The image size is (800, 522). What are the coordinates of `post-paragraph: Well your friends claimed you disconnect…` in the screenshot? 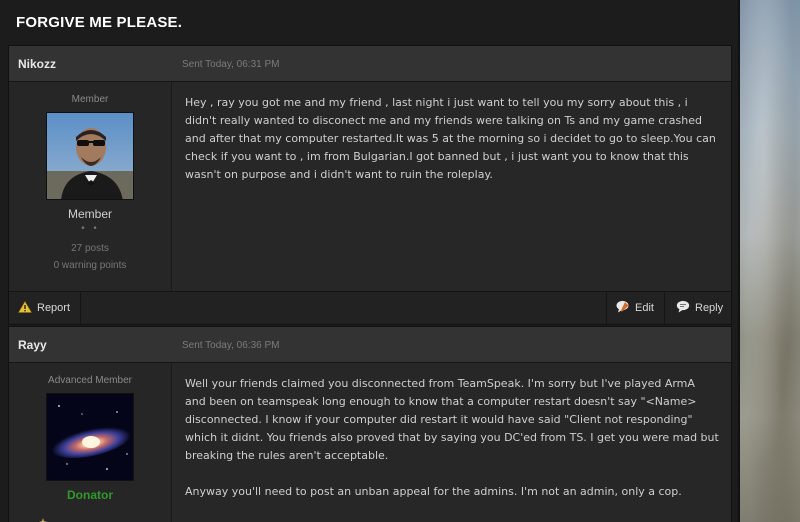 It's located at (452, 419).